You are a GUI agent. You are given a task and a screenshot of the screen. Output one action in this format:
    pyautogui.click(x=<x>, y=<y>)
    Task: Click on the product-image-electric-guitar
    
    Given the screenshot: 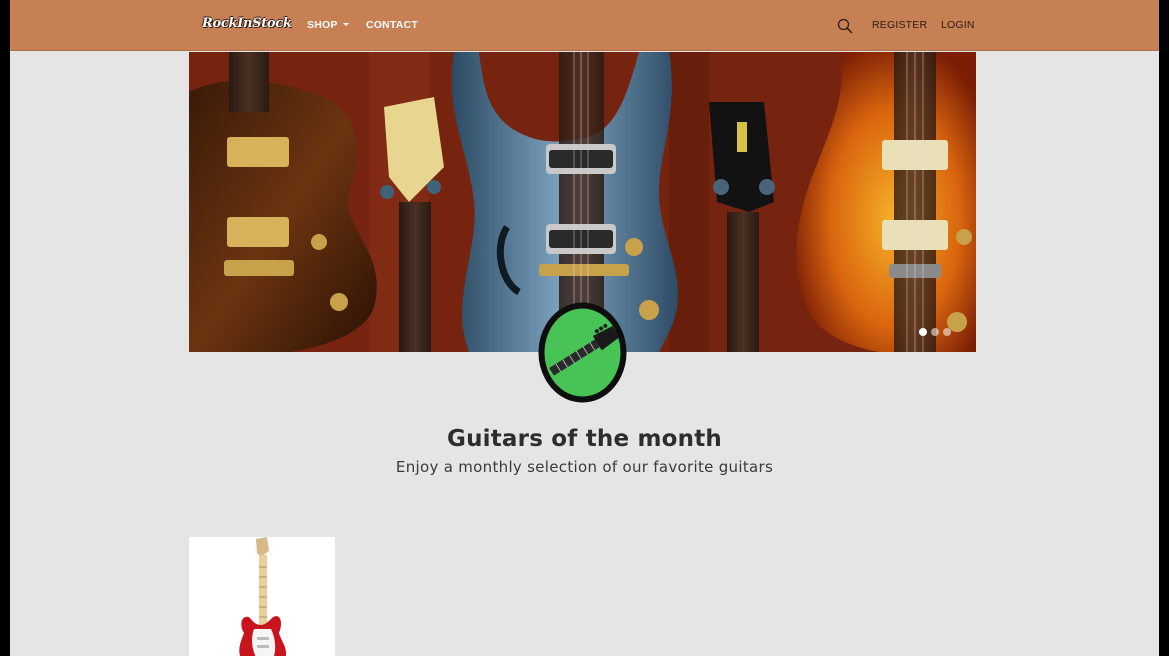 What is the action you would take?
    pyautogui.click(x=262, y=596)
    